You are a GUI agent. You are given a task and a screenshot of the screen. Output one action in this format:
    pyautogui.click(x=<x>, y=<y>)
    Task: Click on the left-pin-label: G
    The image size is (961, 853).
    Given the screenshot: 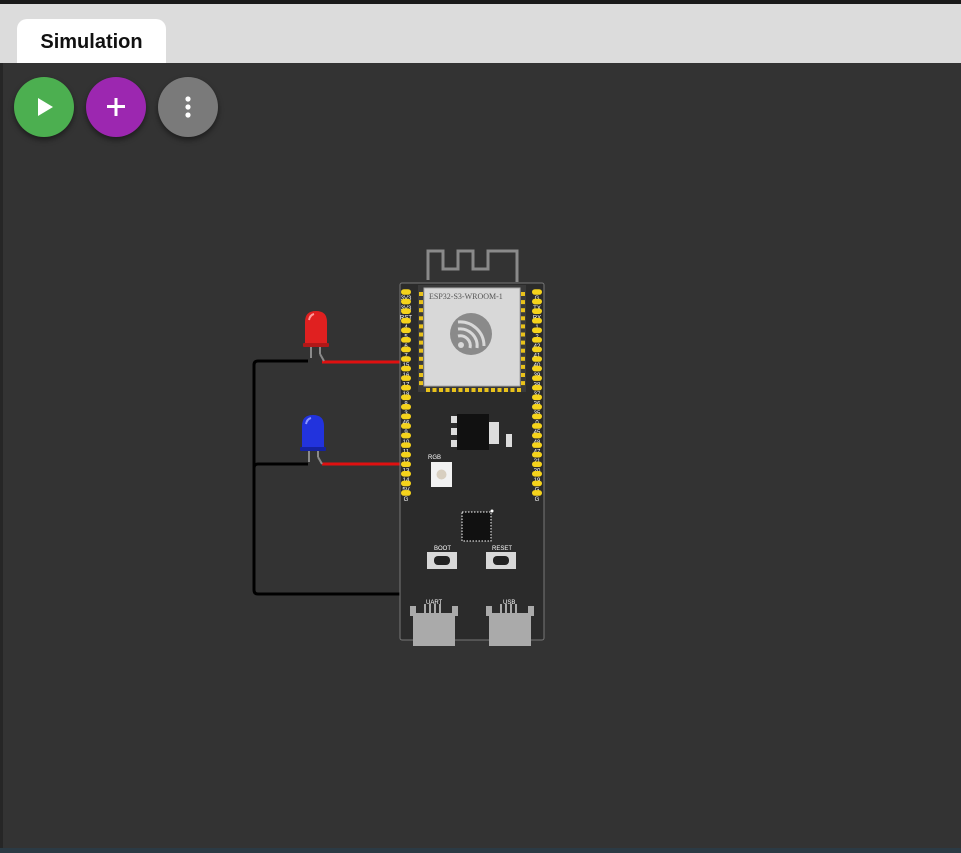 What is the action you would take?
    pyautogui.click(x=406, y=500)
    